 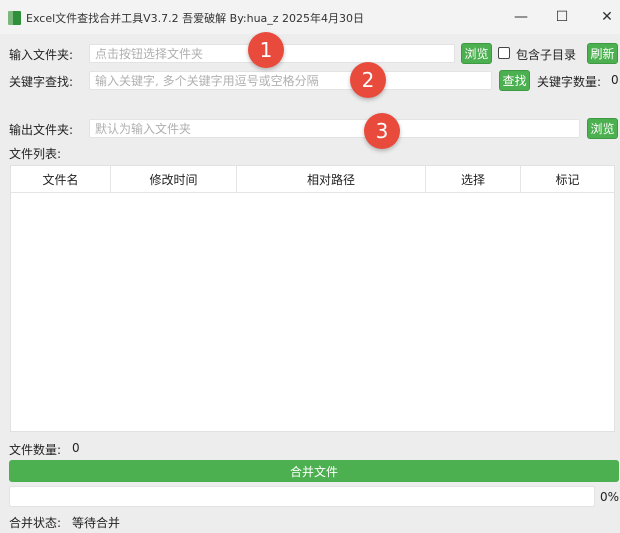 I want to click on file-count-label: 文件数量:, so click(x=35, y=450).